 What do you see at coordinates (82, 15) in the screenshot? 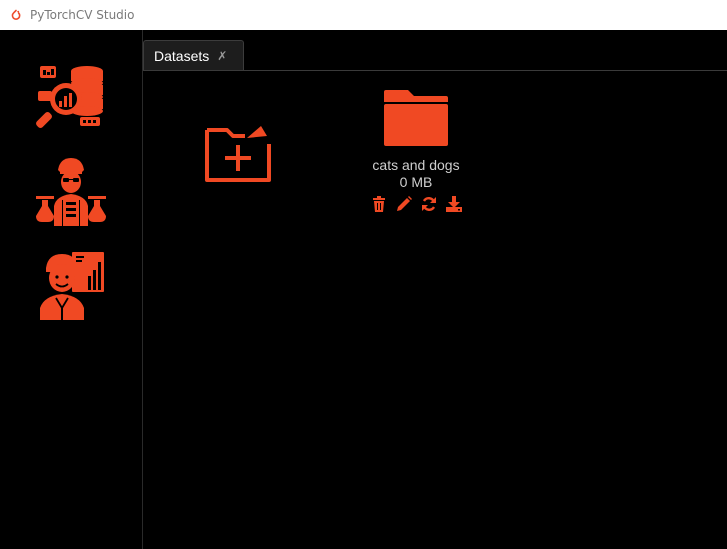
I see `window-title: PyTorchCV Studio` at bounding box center [82, 15].